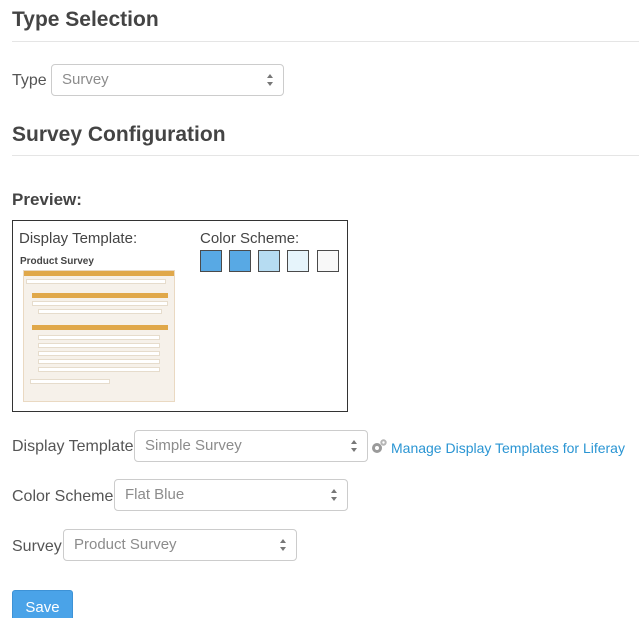 The image size is (639, 618). Describe the element at coordinates (42, 604) in the screenshot. I see `save-button: Save` at that location.